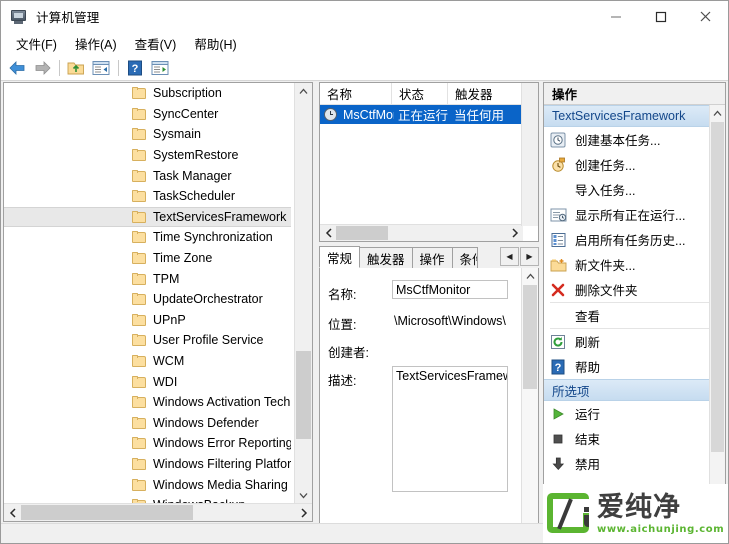  I want to click on tree-item-label: Windows Defender, so click(206, 422).